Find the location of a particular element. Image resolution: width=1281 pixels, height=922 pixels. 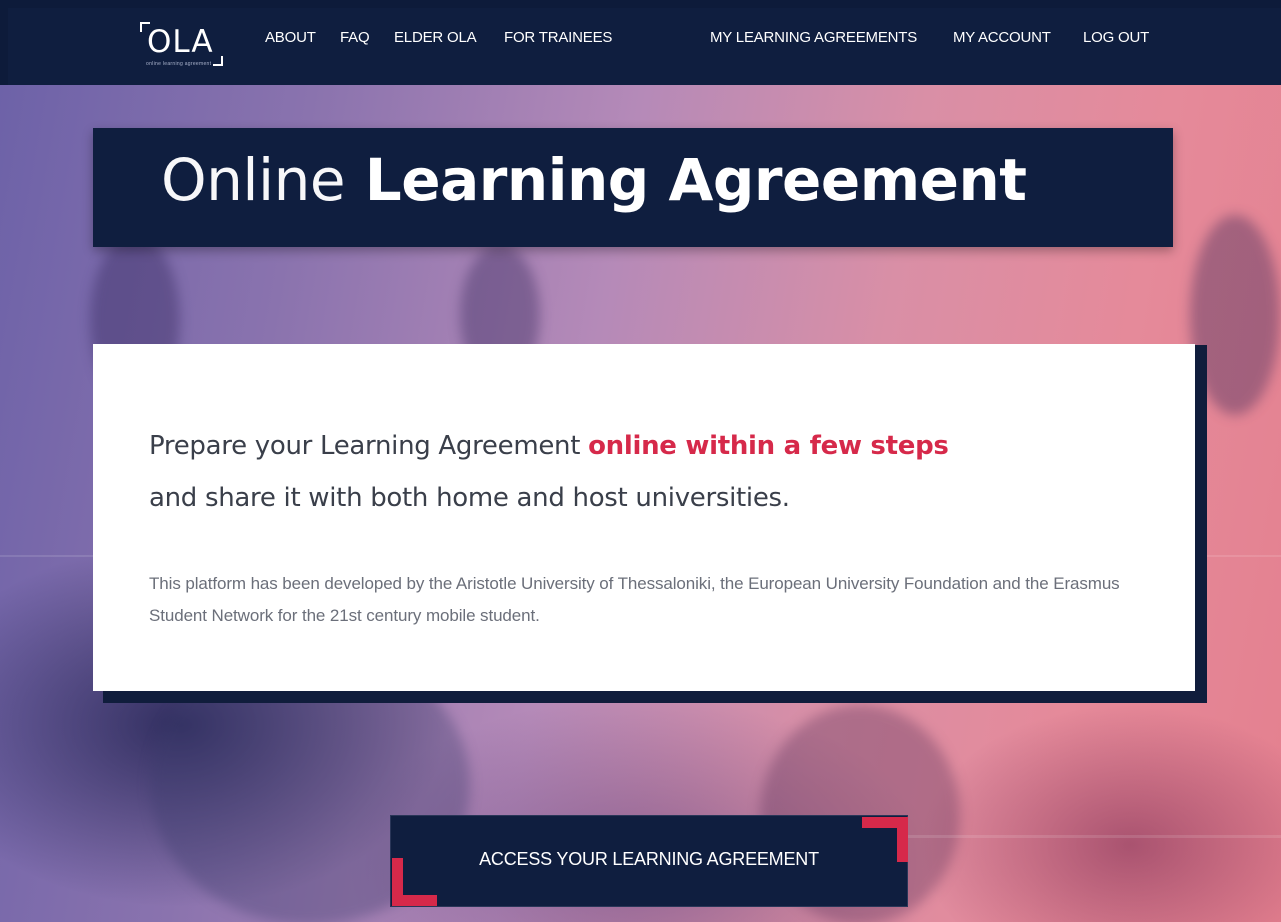

logo-bracket-bottom-right is located at coordinates (218, 61).